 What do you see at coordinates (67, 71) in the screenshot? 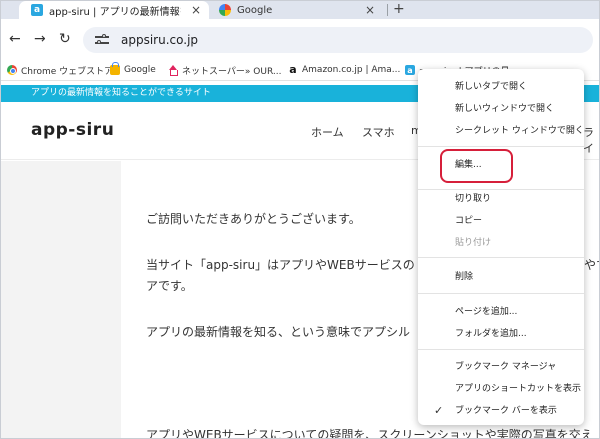
I see `bookmark-label: Chrome ウェブストア` at bounding box center [67, 71].